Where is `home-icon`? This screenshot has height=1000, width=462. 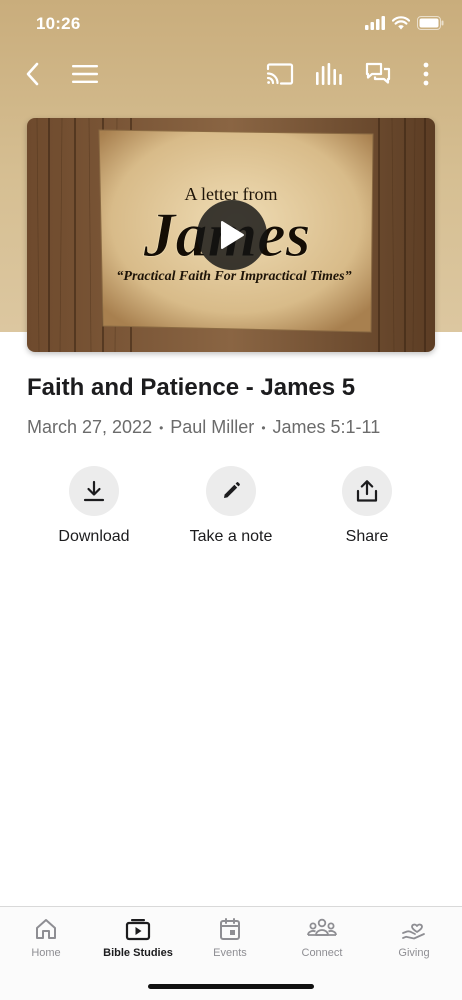
home-icon is located at coordinates (46, 929).